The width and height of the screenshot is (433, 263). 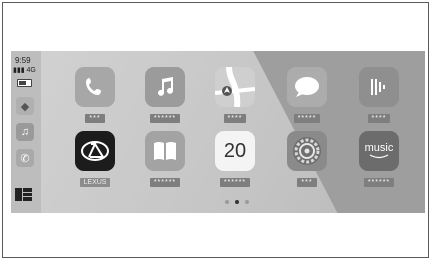 I want to click on sidebar: 9:59 ▮▮▮ 4G ◆ ♫ ✆, so click(x=26, y=132).